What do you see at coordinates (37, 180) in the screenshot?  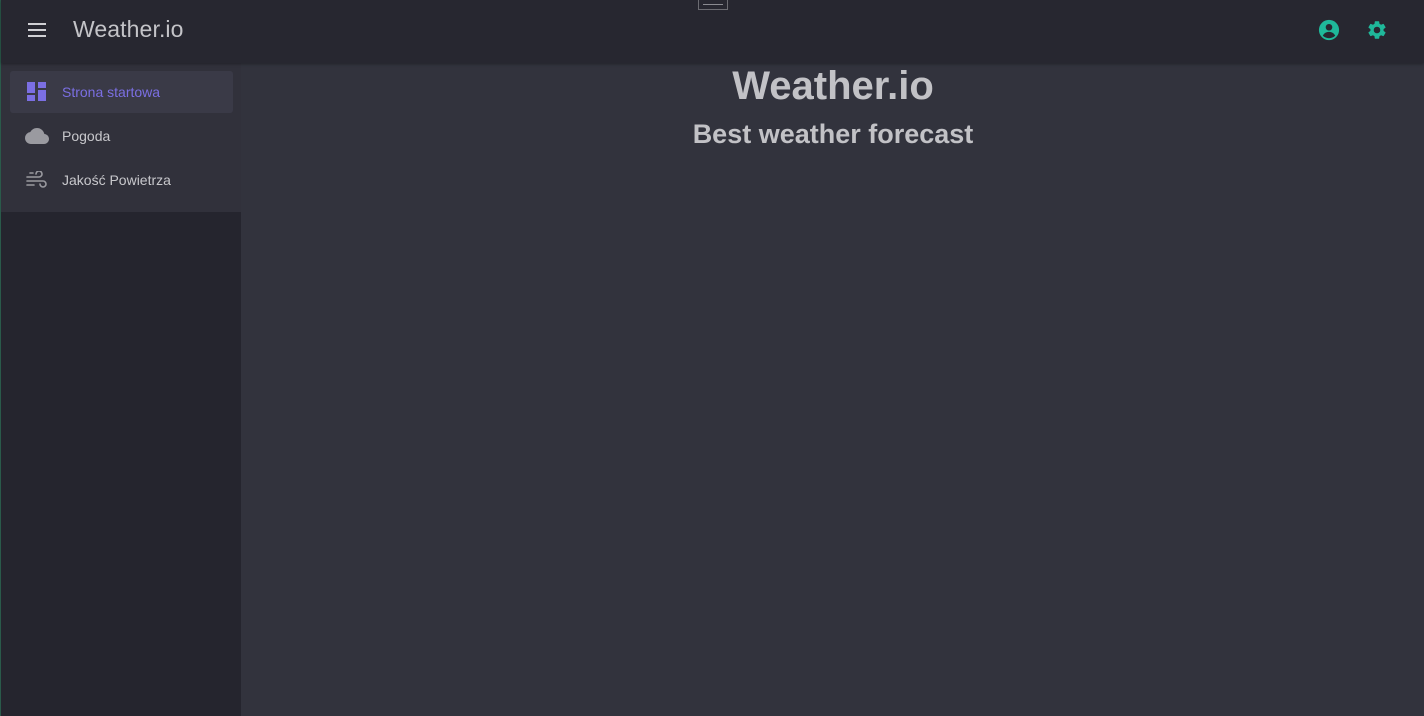 I see `wind-icon` at bounding box center [37, 180].